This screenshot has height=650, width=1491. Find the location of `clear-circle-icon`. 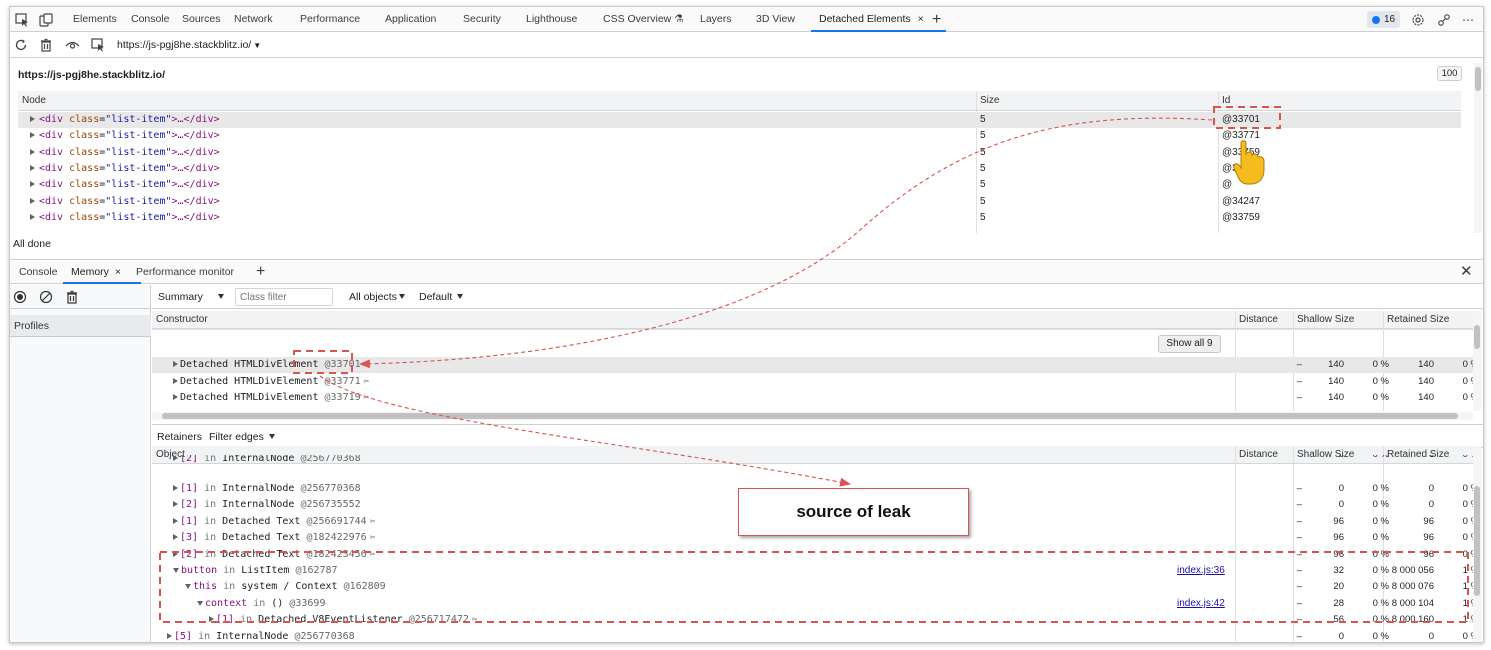

clear-circle-icon is located at coordinates (46, 297).